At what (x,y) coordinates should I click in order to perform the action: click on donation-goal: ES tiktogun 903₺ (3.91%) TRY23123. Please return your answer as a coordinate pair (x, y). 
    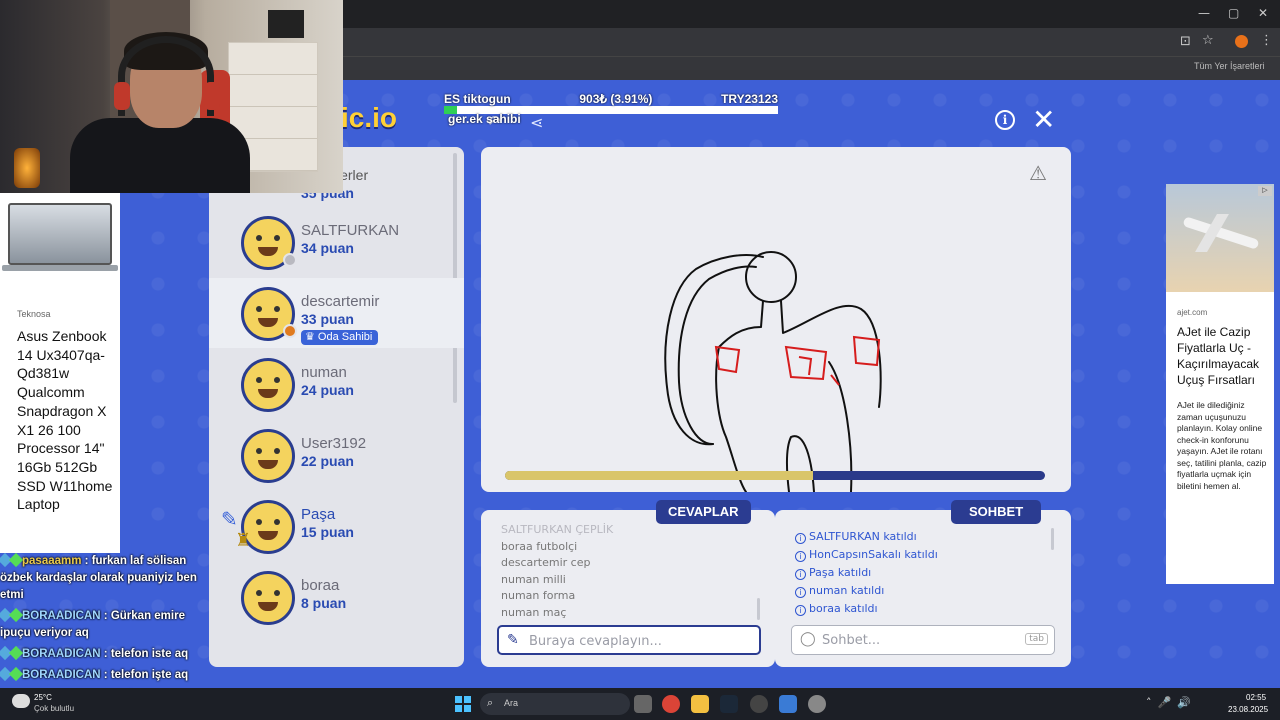
    Looking at the image, I should click on (611, 103).